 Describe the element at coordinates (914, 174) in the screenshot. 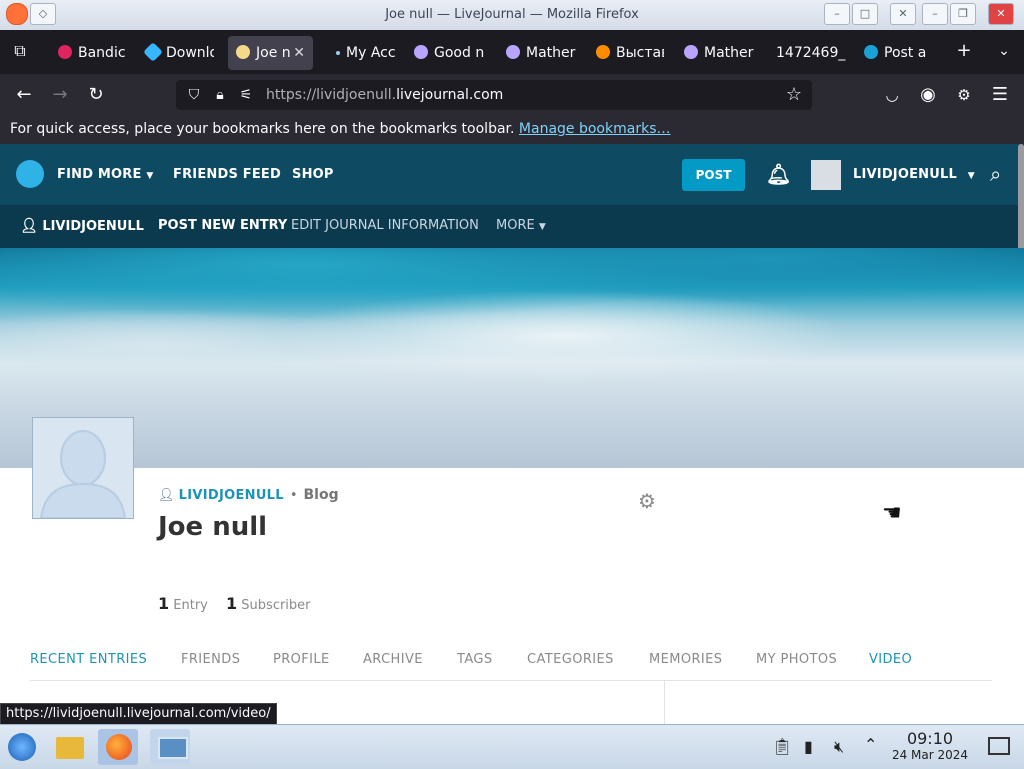

I see `user-menu: LIVIDJOENULL ▼` at that location.